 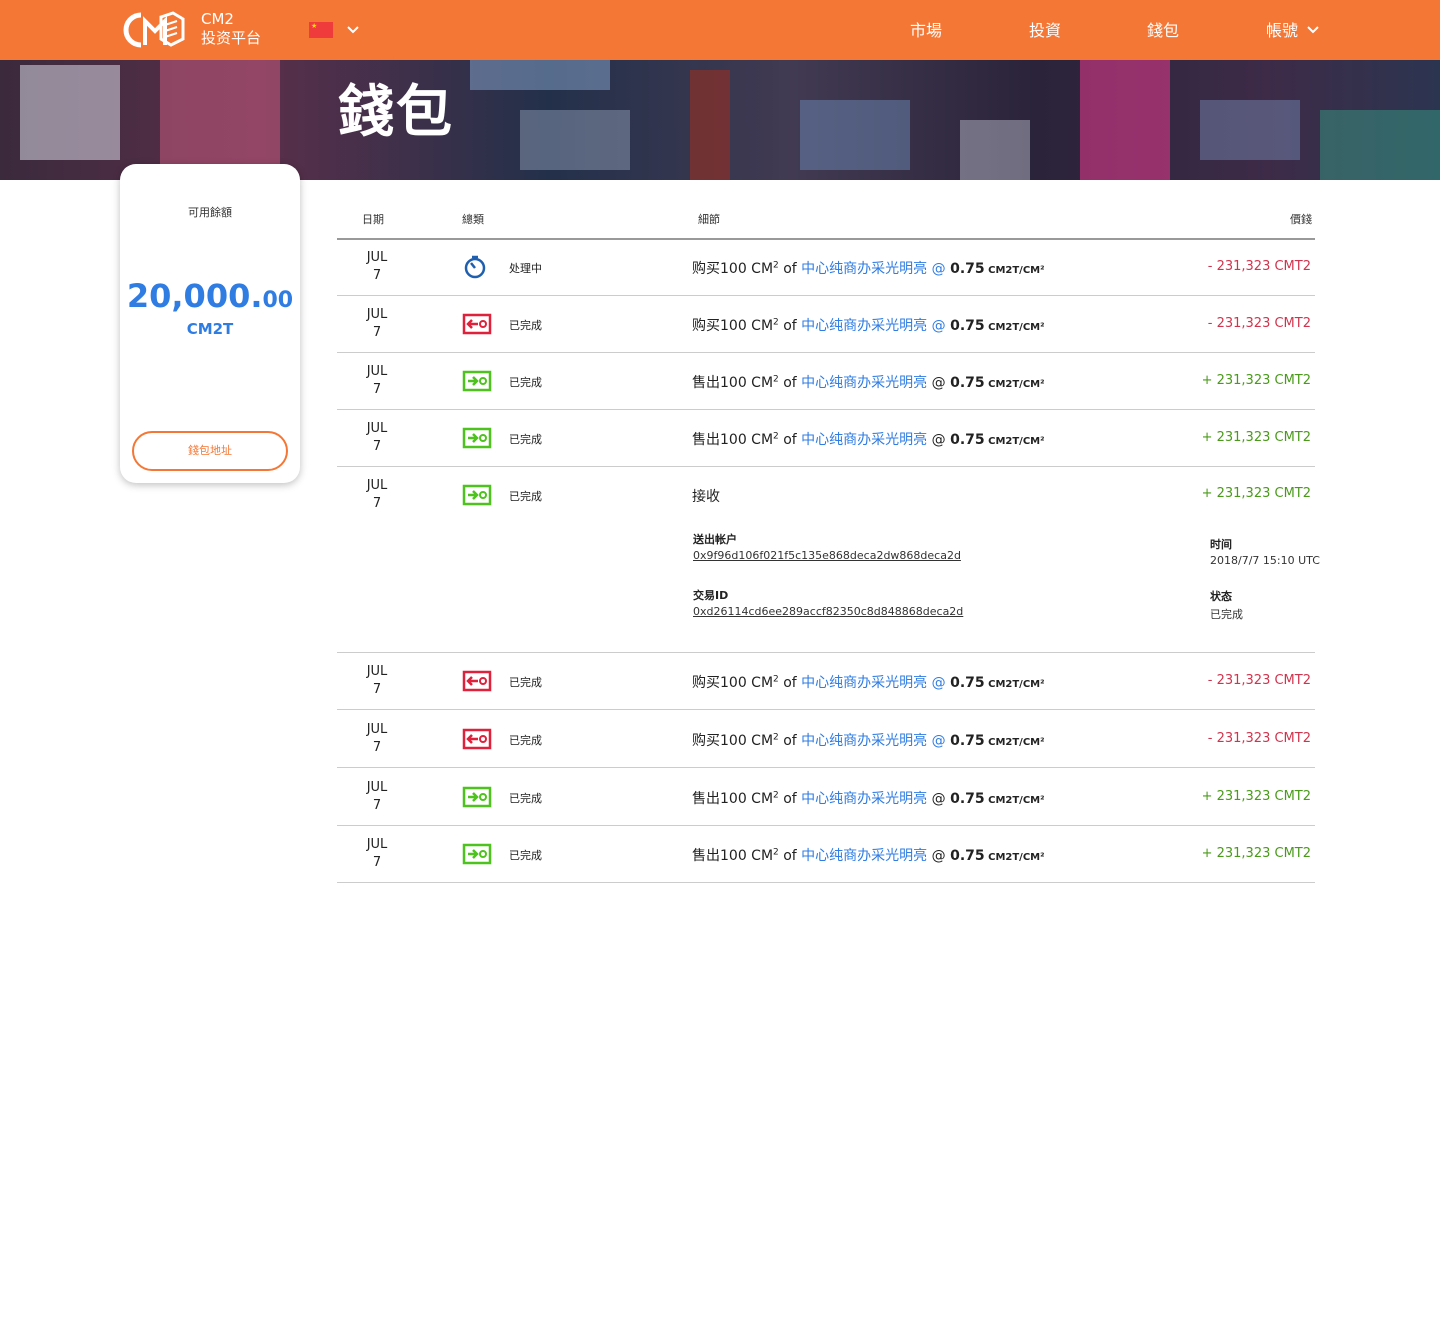 What do you see at coordinates (1221, 596) in the screenshot?
I see `state-label: 状态` at bounding box center [1221, 596].